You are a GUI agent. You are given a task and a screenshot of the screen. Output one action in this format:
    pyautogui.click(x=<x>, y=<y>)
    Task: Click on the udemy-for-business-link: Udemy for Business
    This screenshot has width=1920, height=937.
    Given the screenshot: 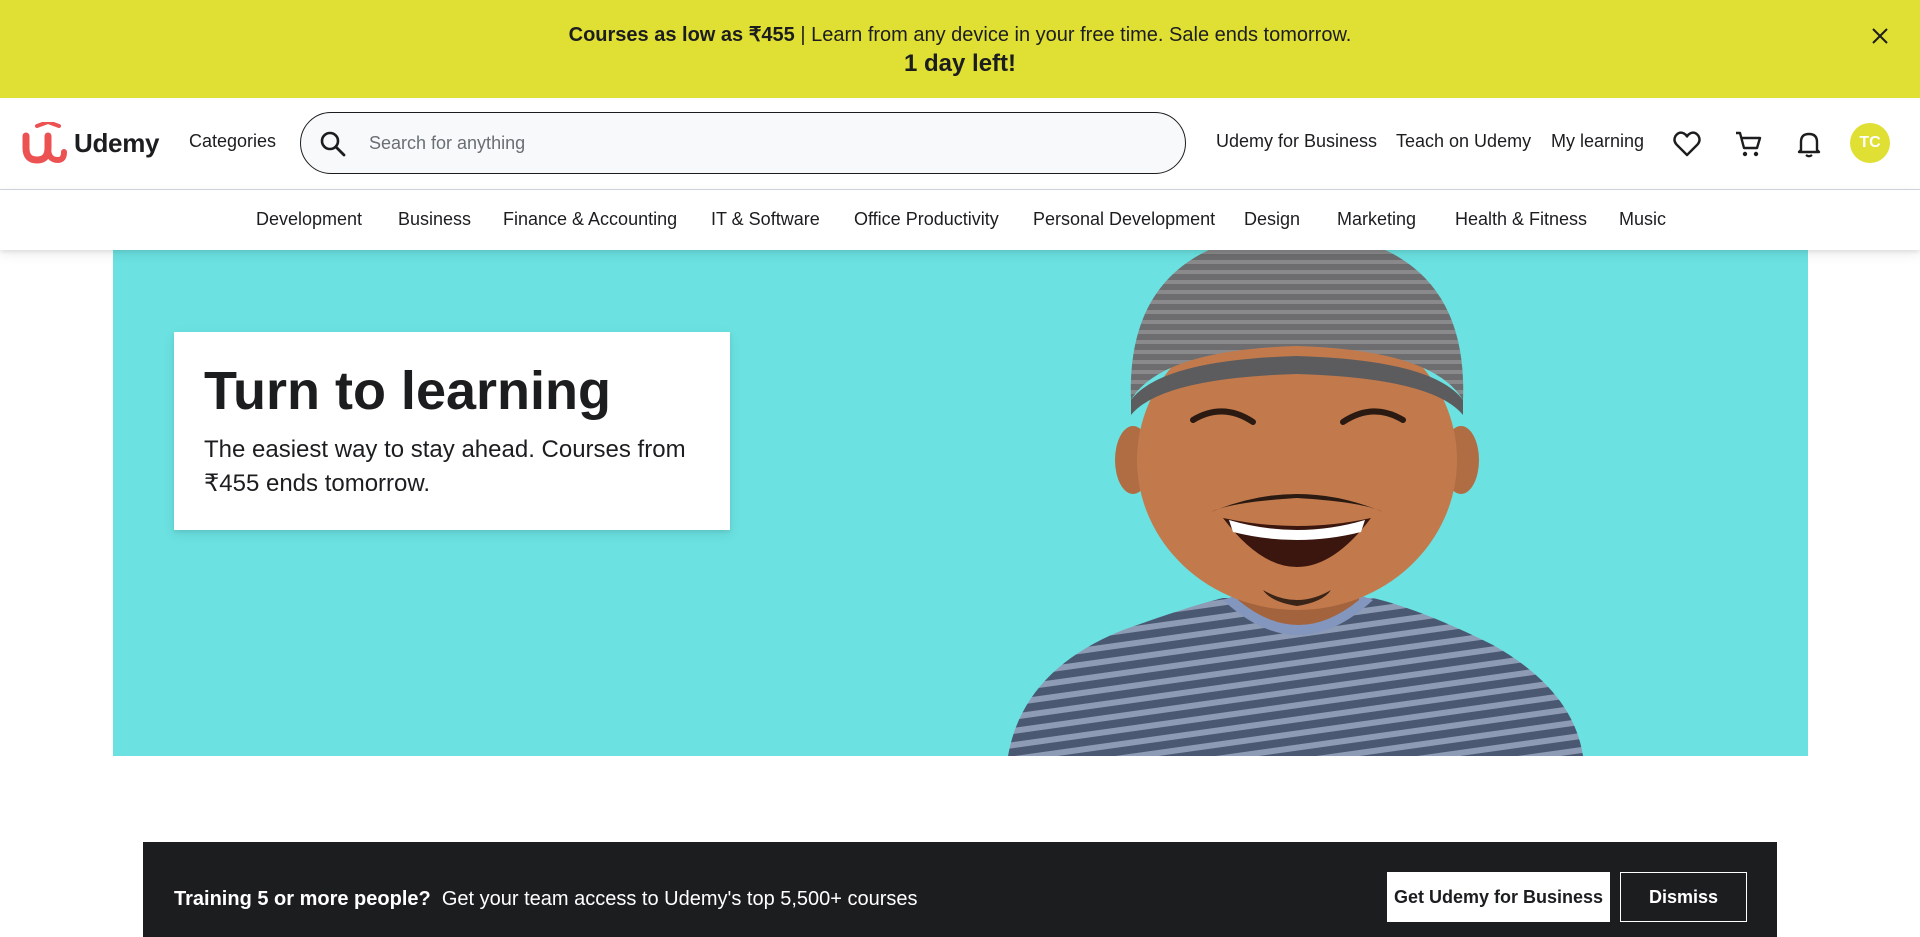 What is the action you would take?
    pyautogui.click(x=1296, y=141)
    